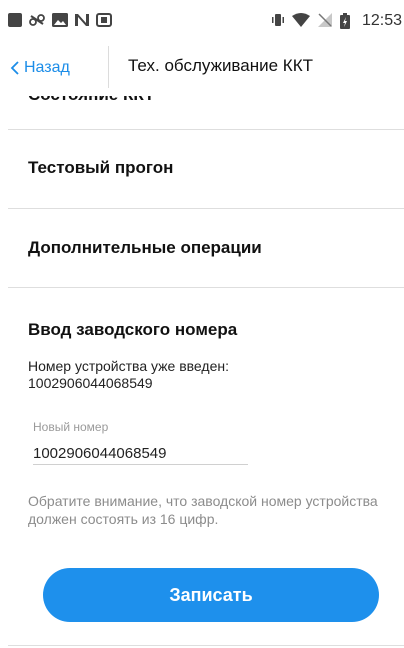 Image resolution: width=404 pixels, height=648 pixels. Describe the element at coordinates (37, 20) in the screenshot. I see `link-off-icon` at that location.